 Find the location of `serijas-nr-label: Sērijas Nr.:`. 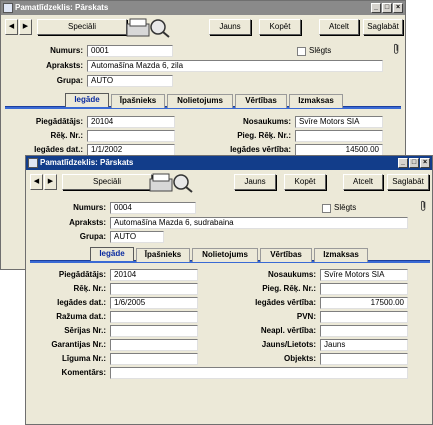

serijas-nr-label: Sērijas Nr.: is located at coordinates (85, 330).